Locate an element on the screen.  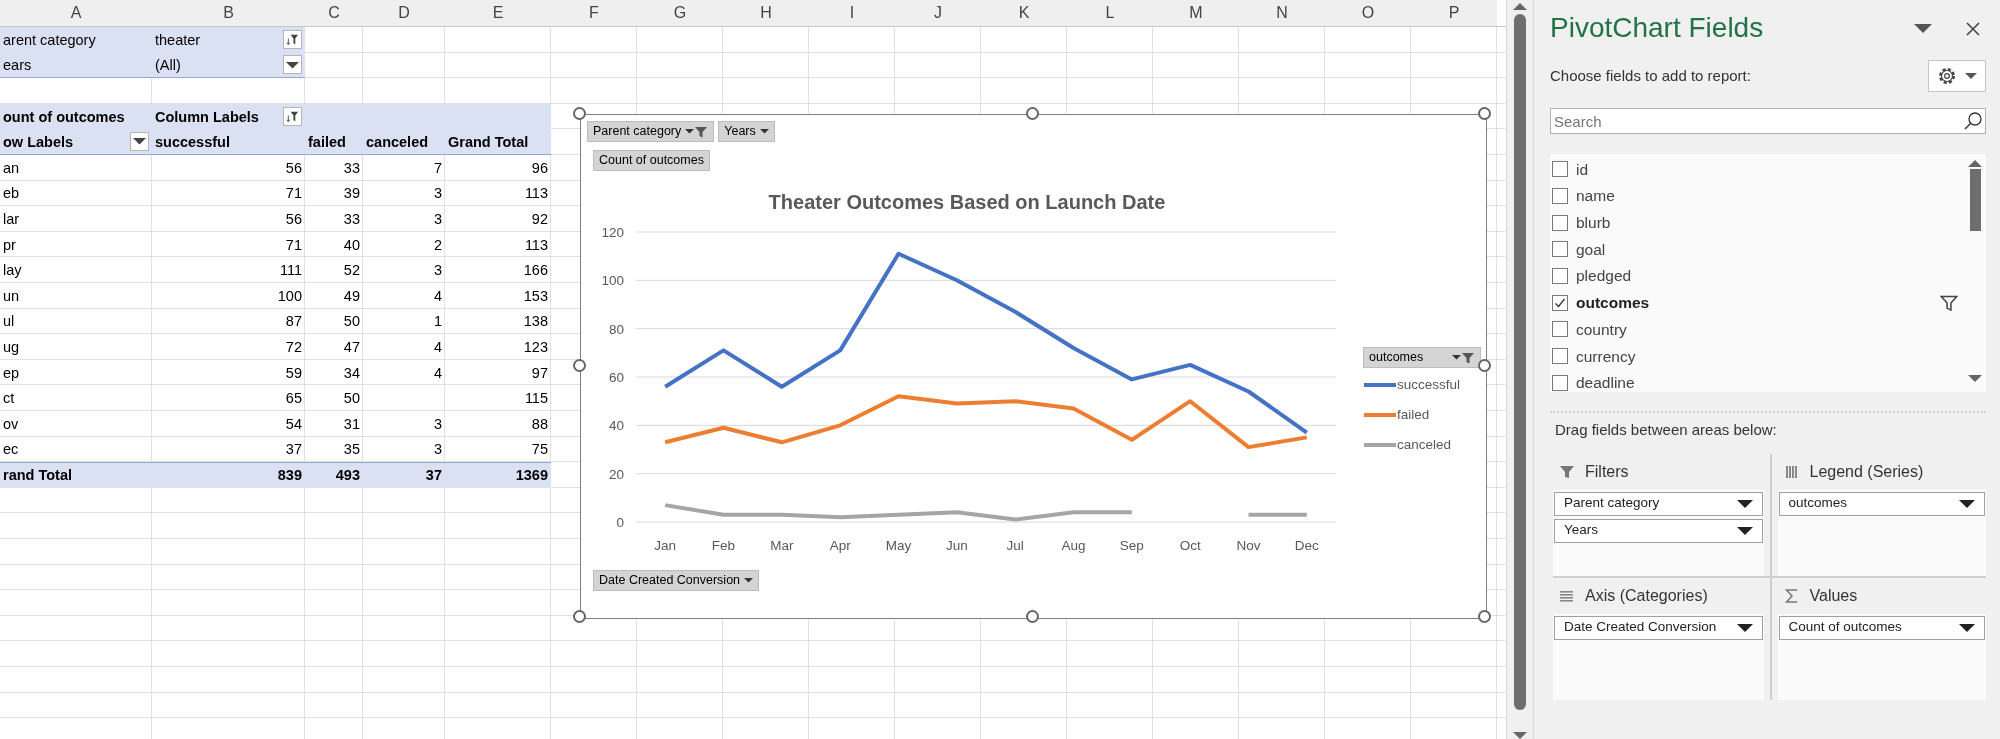
legend-label: failed is located at coordinates (1413, 414).